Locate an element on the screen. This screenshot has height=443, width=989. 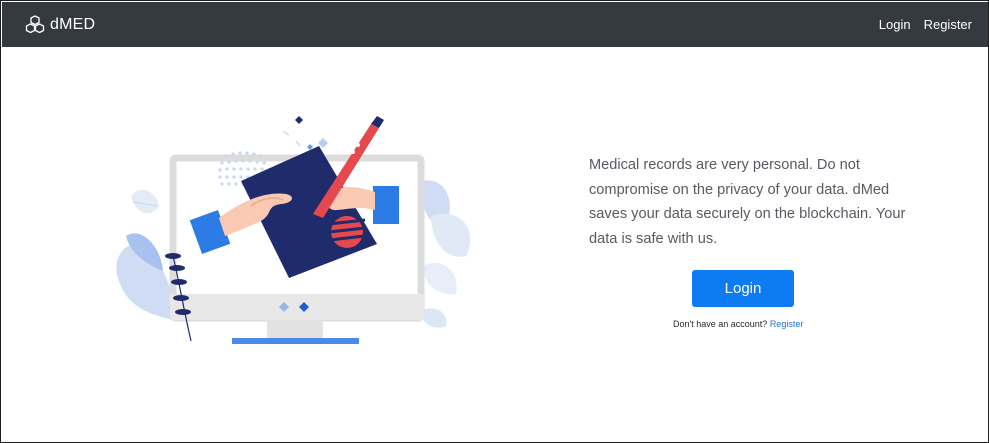
brand-name: dMED is located at coordinates (73, 24).